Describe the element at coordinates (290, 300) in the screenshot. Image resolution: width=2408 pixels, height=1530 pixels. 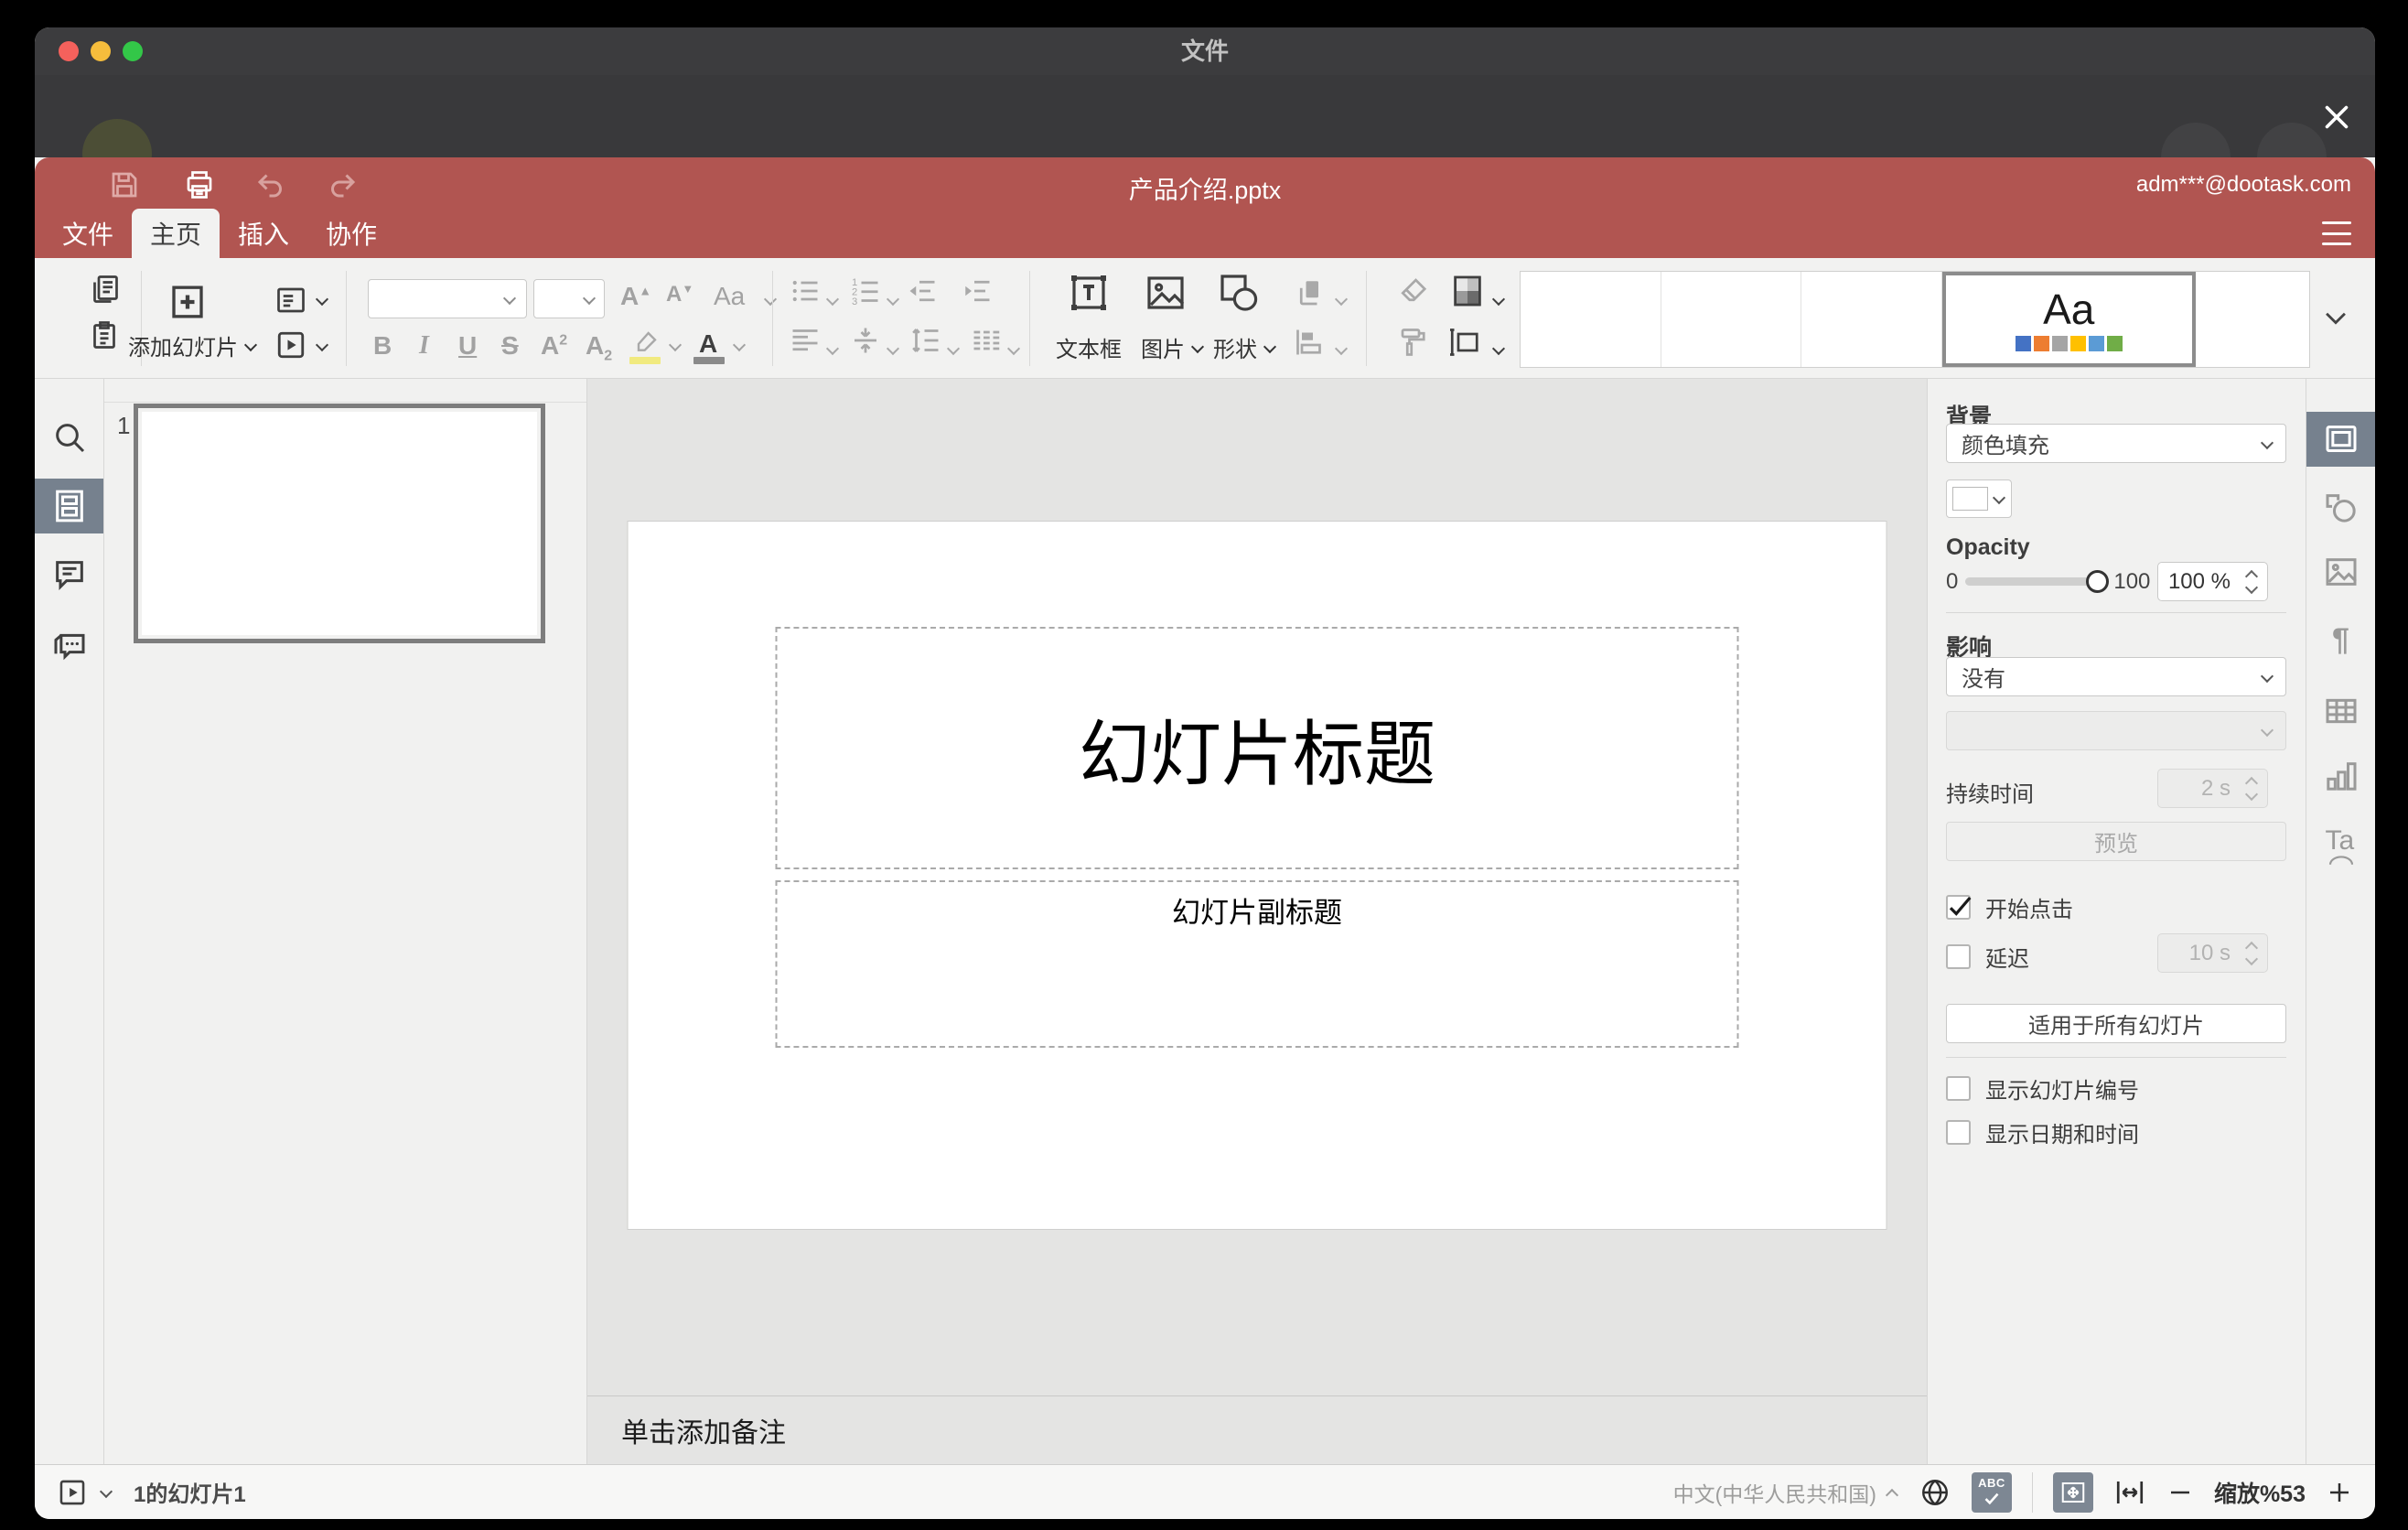
I see `slide-layout-icon` at that location.